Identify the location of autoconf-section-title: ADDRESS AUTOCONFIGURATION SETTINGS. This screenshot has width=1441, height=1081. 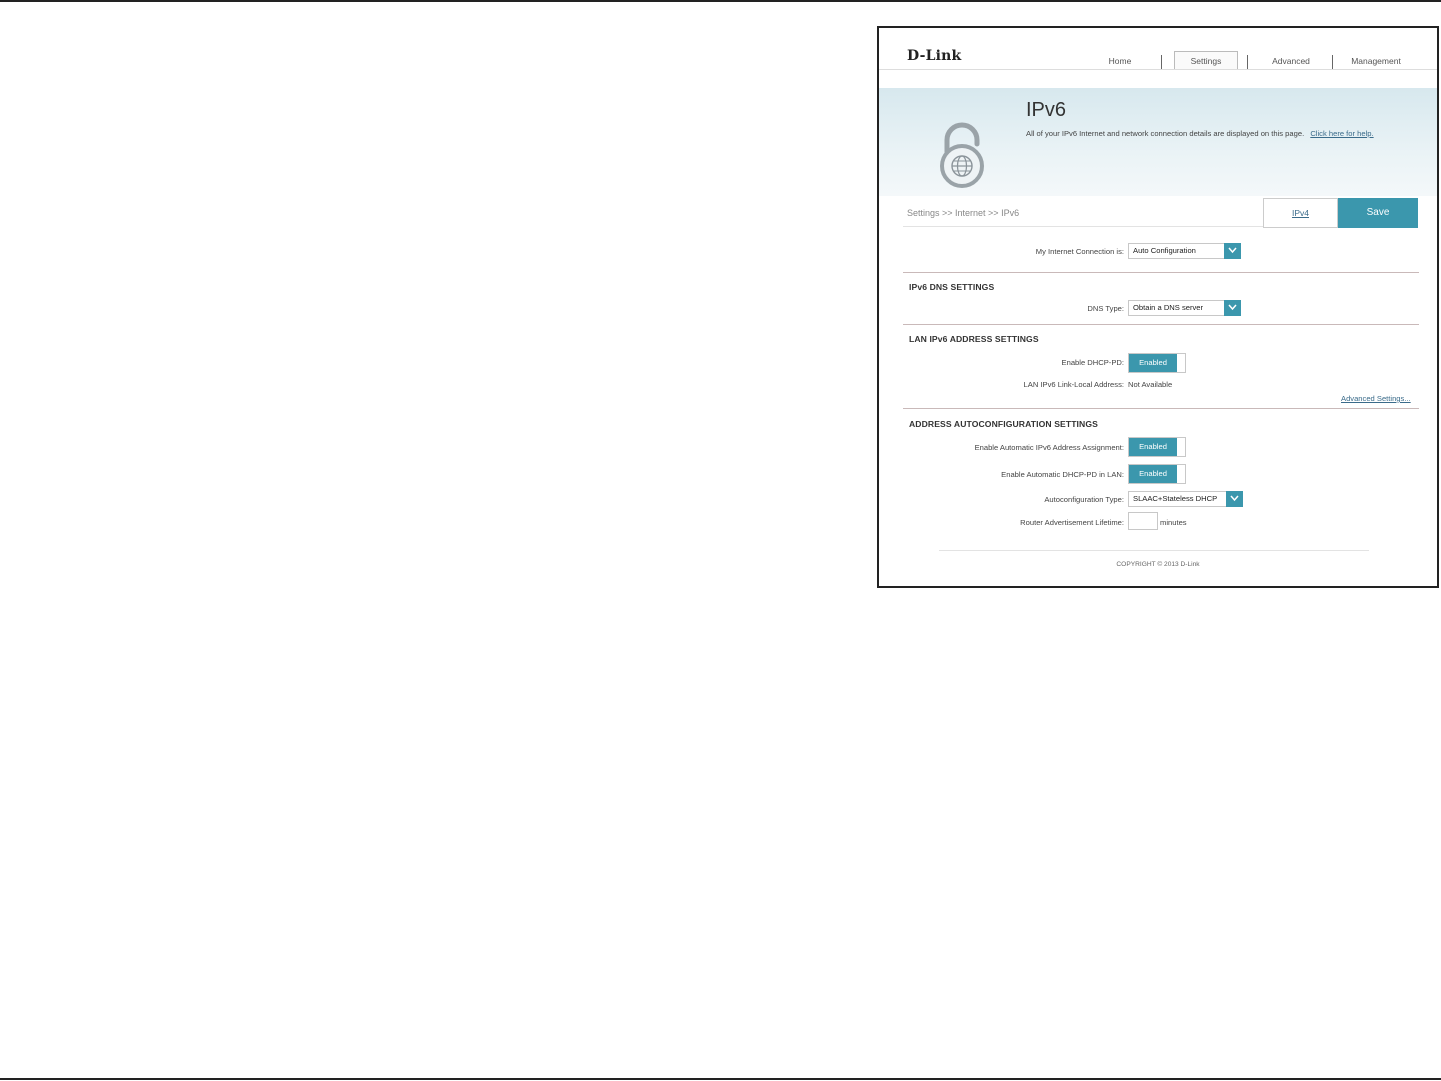
(1003, 424).